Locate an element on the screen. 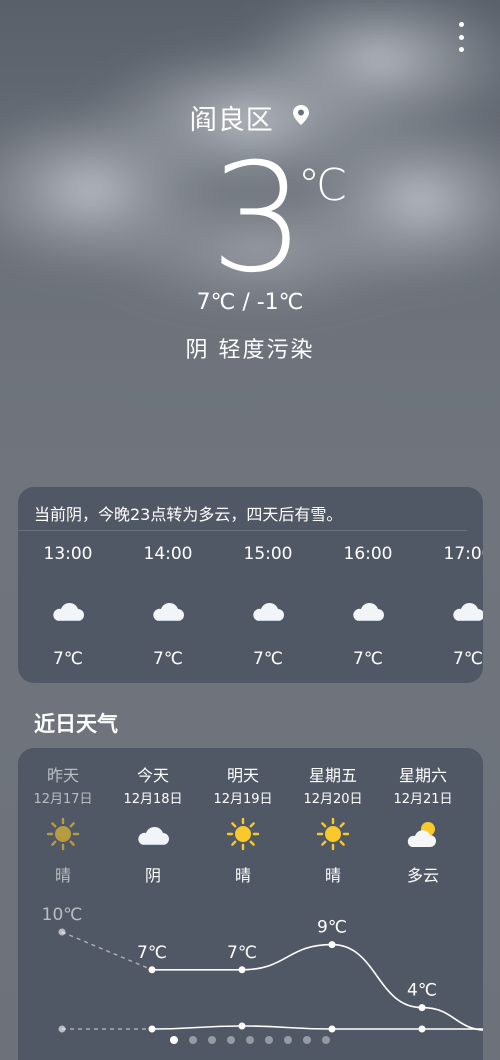 The image size is (500, 1060). day-date: 12月17日 is located at coordinates (63, 799).